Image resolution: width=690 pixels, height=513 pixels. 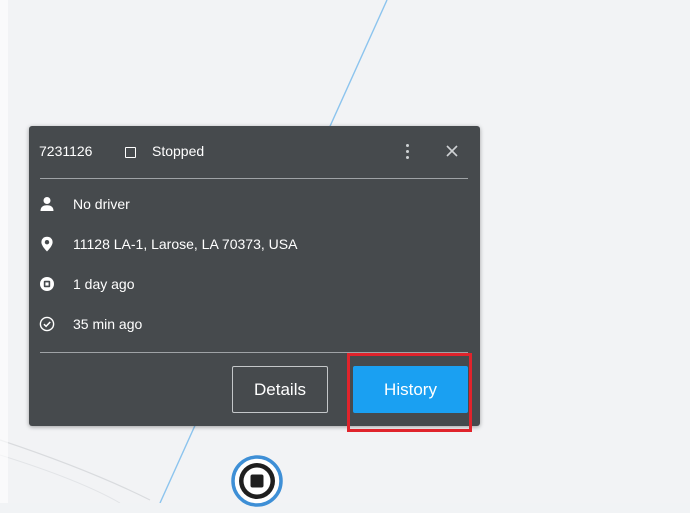 What do you see at coordinates (452, 151) in the screenshot?
I see `close-icon` at bounding box center [452, 151].